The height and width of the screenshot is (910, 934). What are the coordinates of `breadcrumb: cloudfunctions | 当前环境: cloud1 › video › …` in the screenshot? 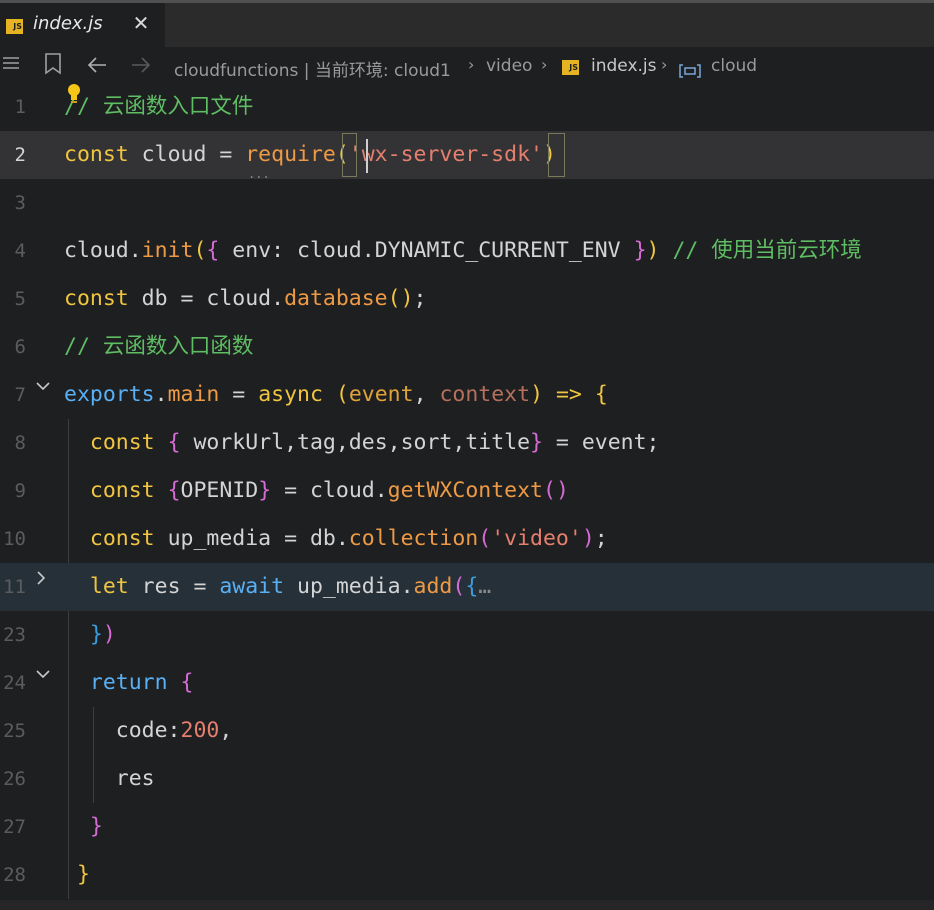 It's located at (467, 67).